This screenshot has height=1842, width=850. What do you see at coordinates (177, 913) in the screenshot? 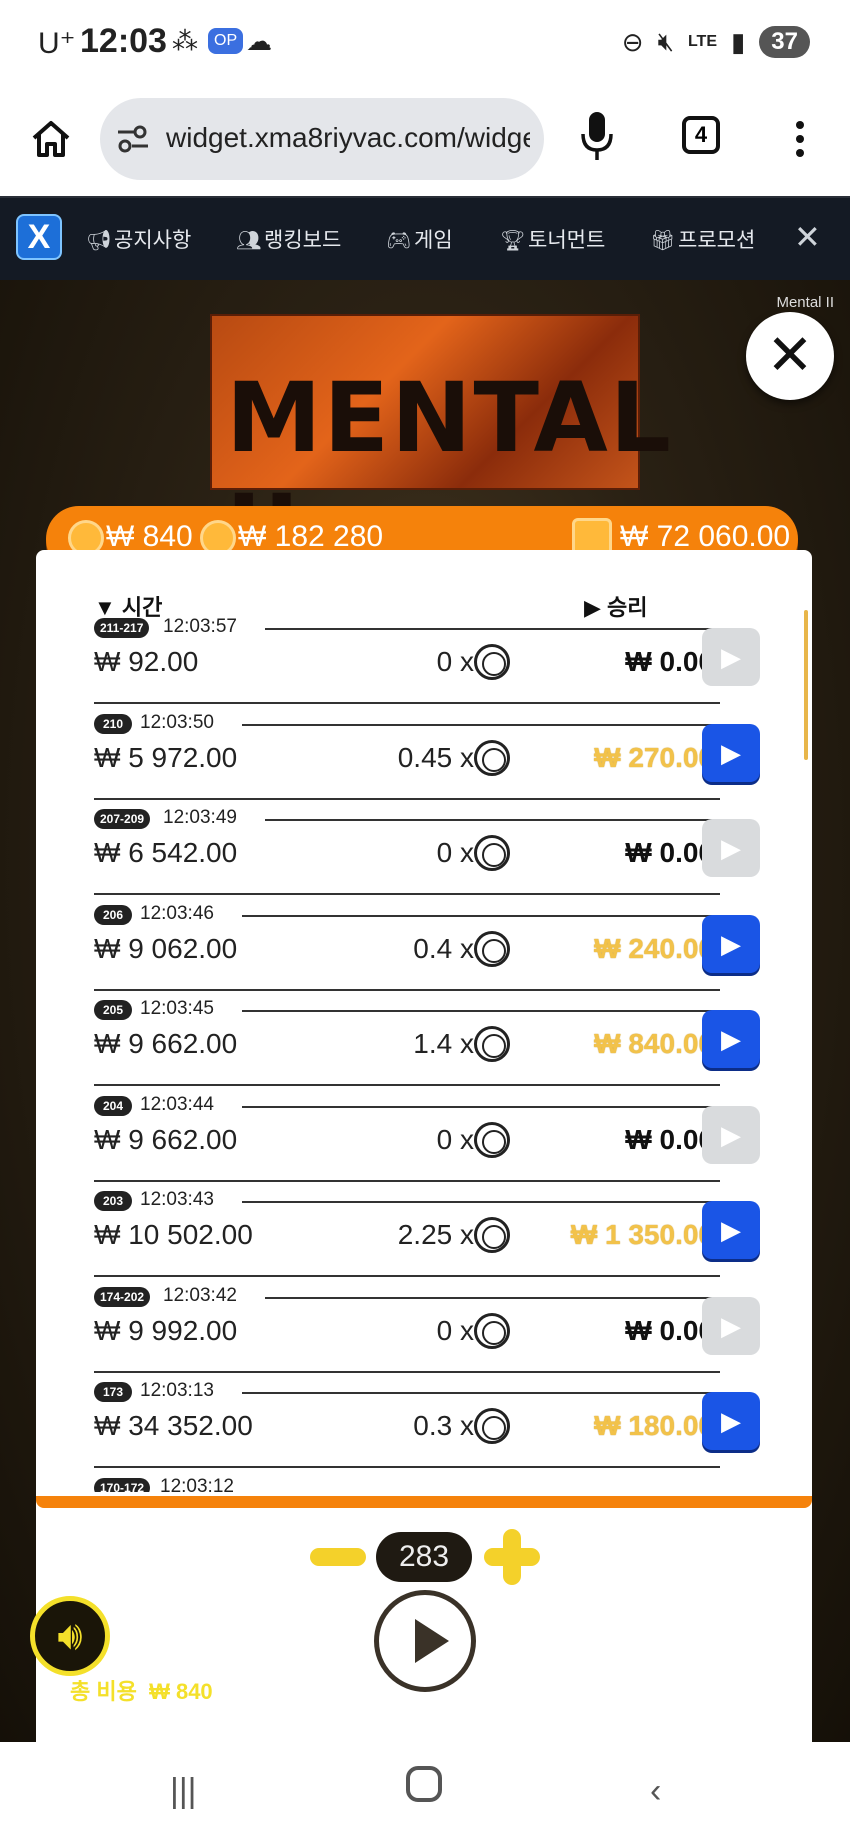
I see `round-time: 12:03:46` at bounding box center [177, 913].